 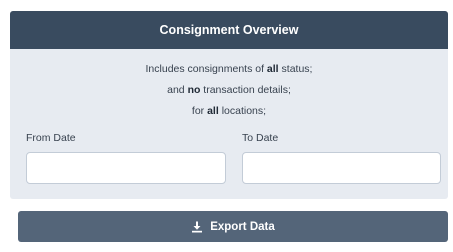 I want to click on description-line-transactions: and no transaction details;, so click(x=229, y=90).